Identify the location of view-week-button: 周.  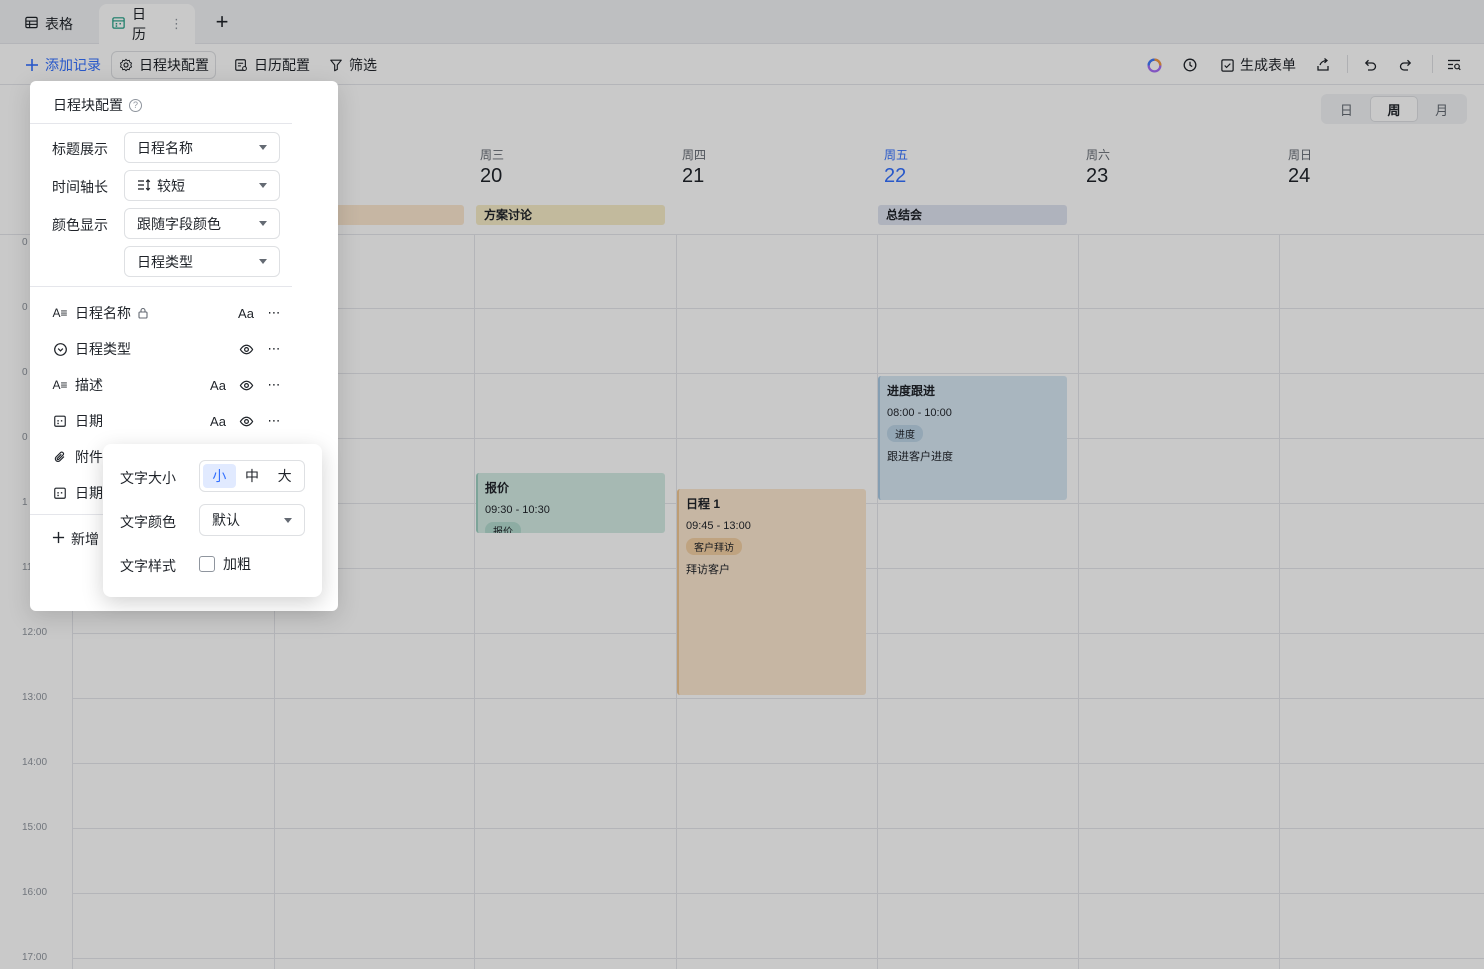
(1394, 109).